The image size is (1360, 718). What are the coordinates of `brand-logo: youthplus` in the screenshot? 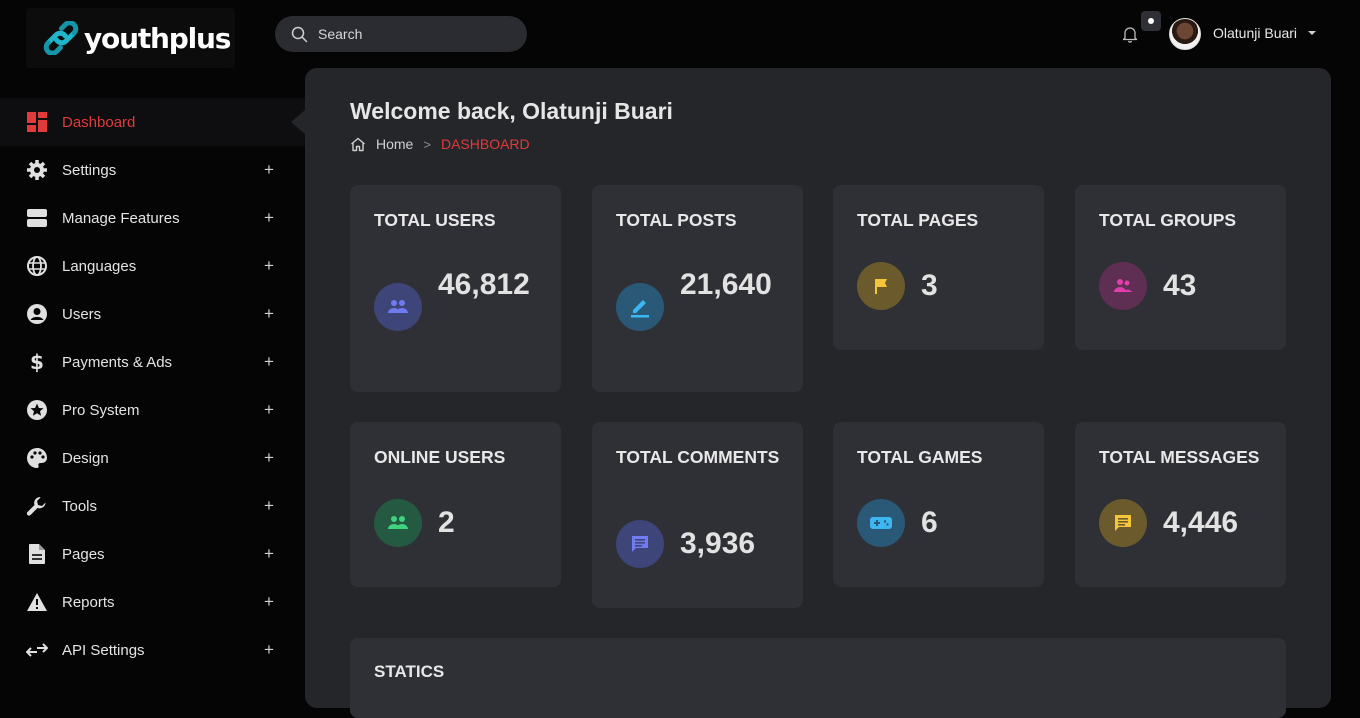 It's located at (130, 38).